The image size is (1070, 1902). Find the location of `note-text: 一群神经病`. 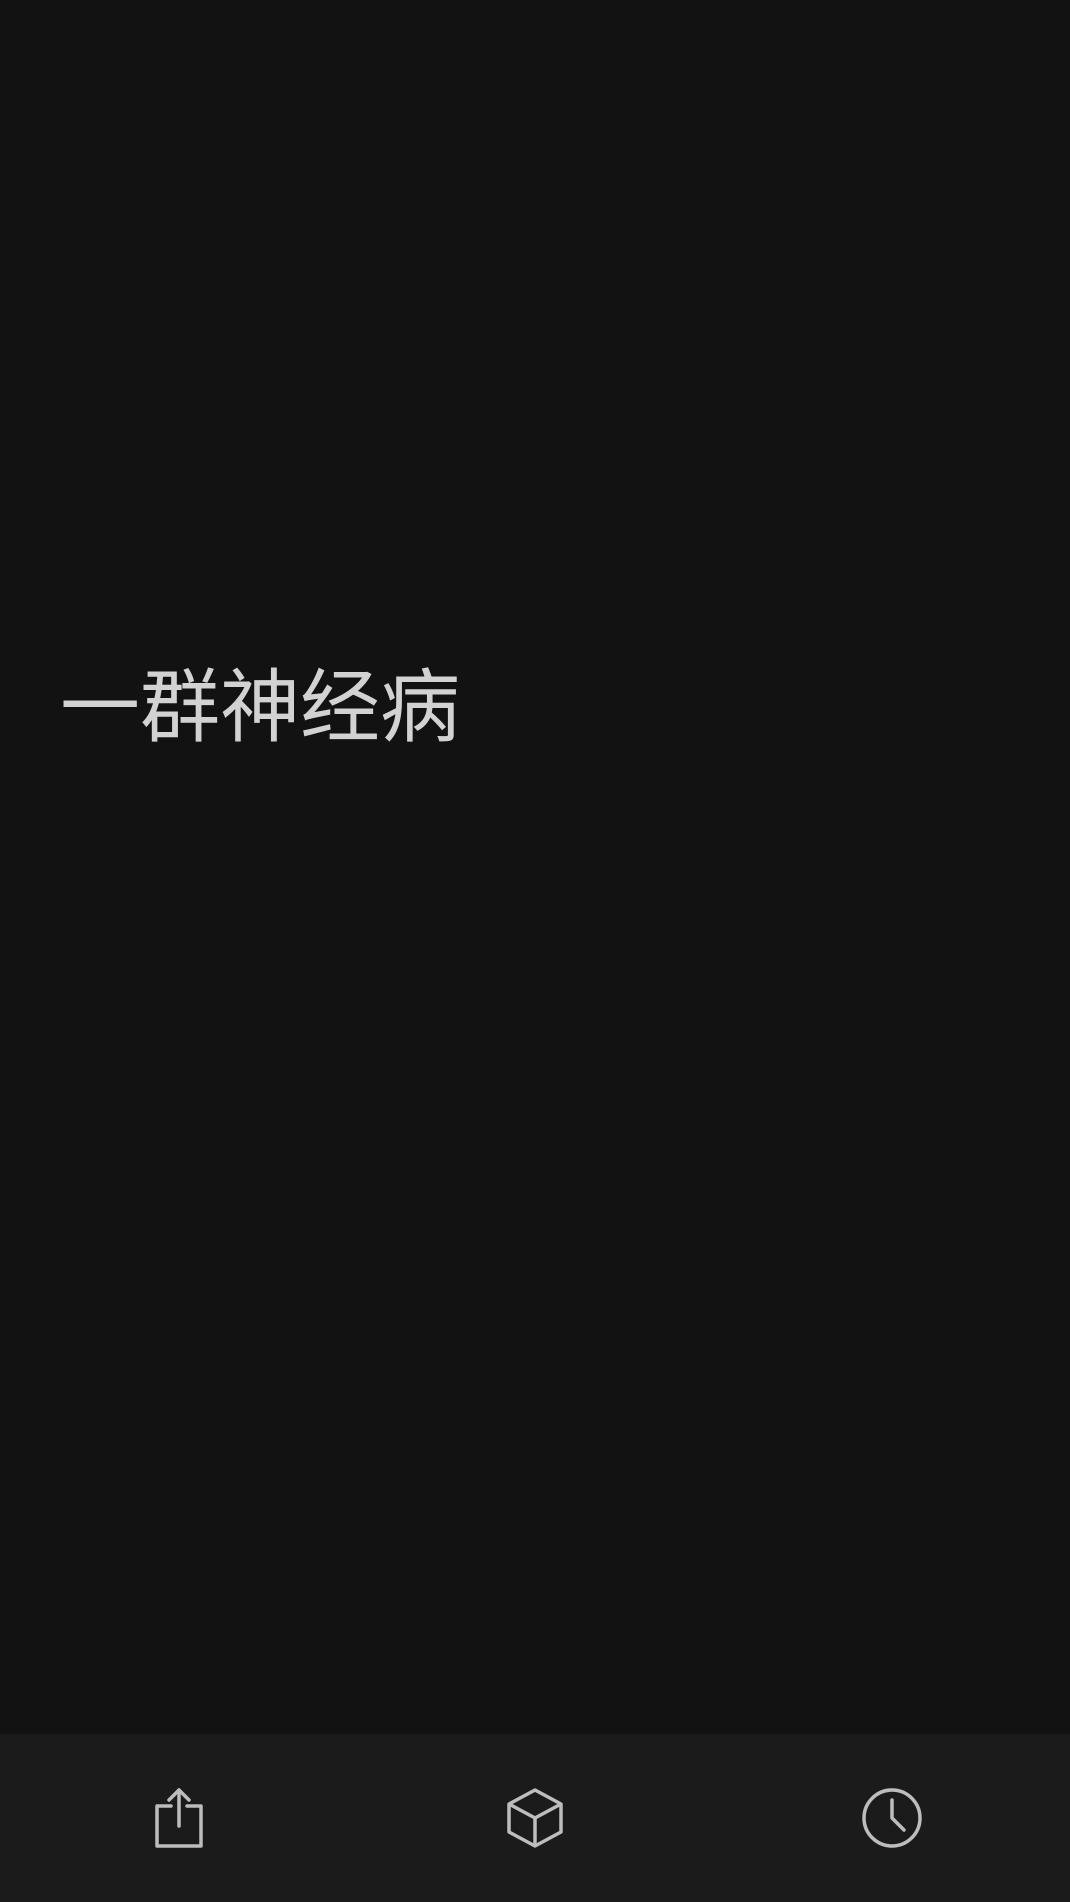

note-text: 一群神经病 is located at coordinates (260, 708).